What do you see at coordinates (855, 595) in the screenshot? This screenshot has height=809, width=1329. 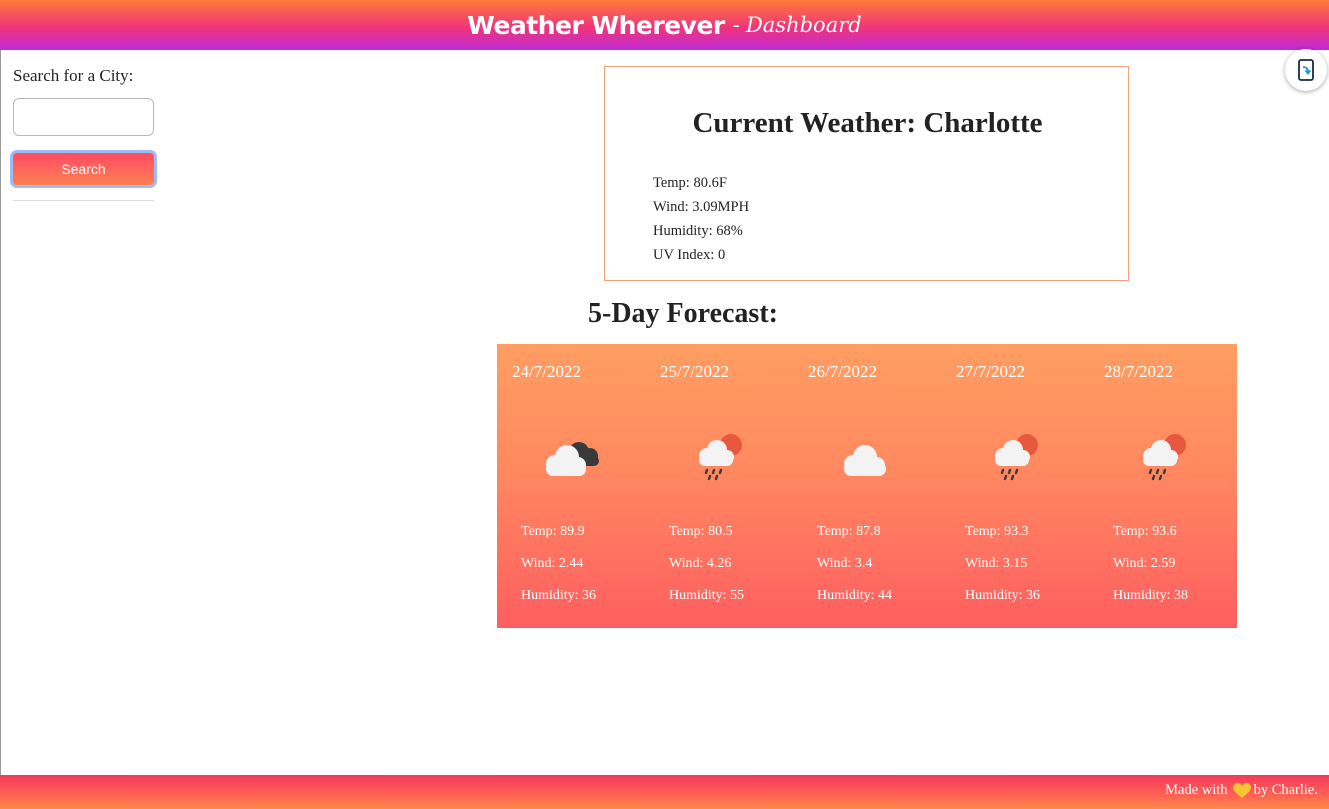 I see `forecast-humidity: Humidity: 44` at bounding box center [855, 595].